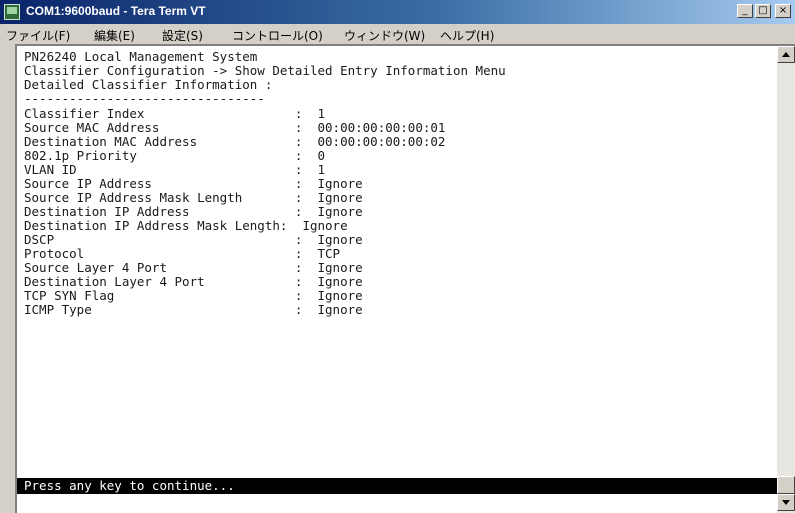 This screenshot has width=795, height=513. What do you see at coordinates (193, 295) in the screenshot?
I see `terminal-line: TCP SYN Flag : Ignore` at bounding box center [193, 295].